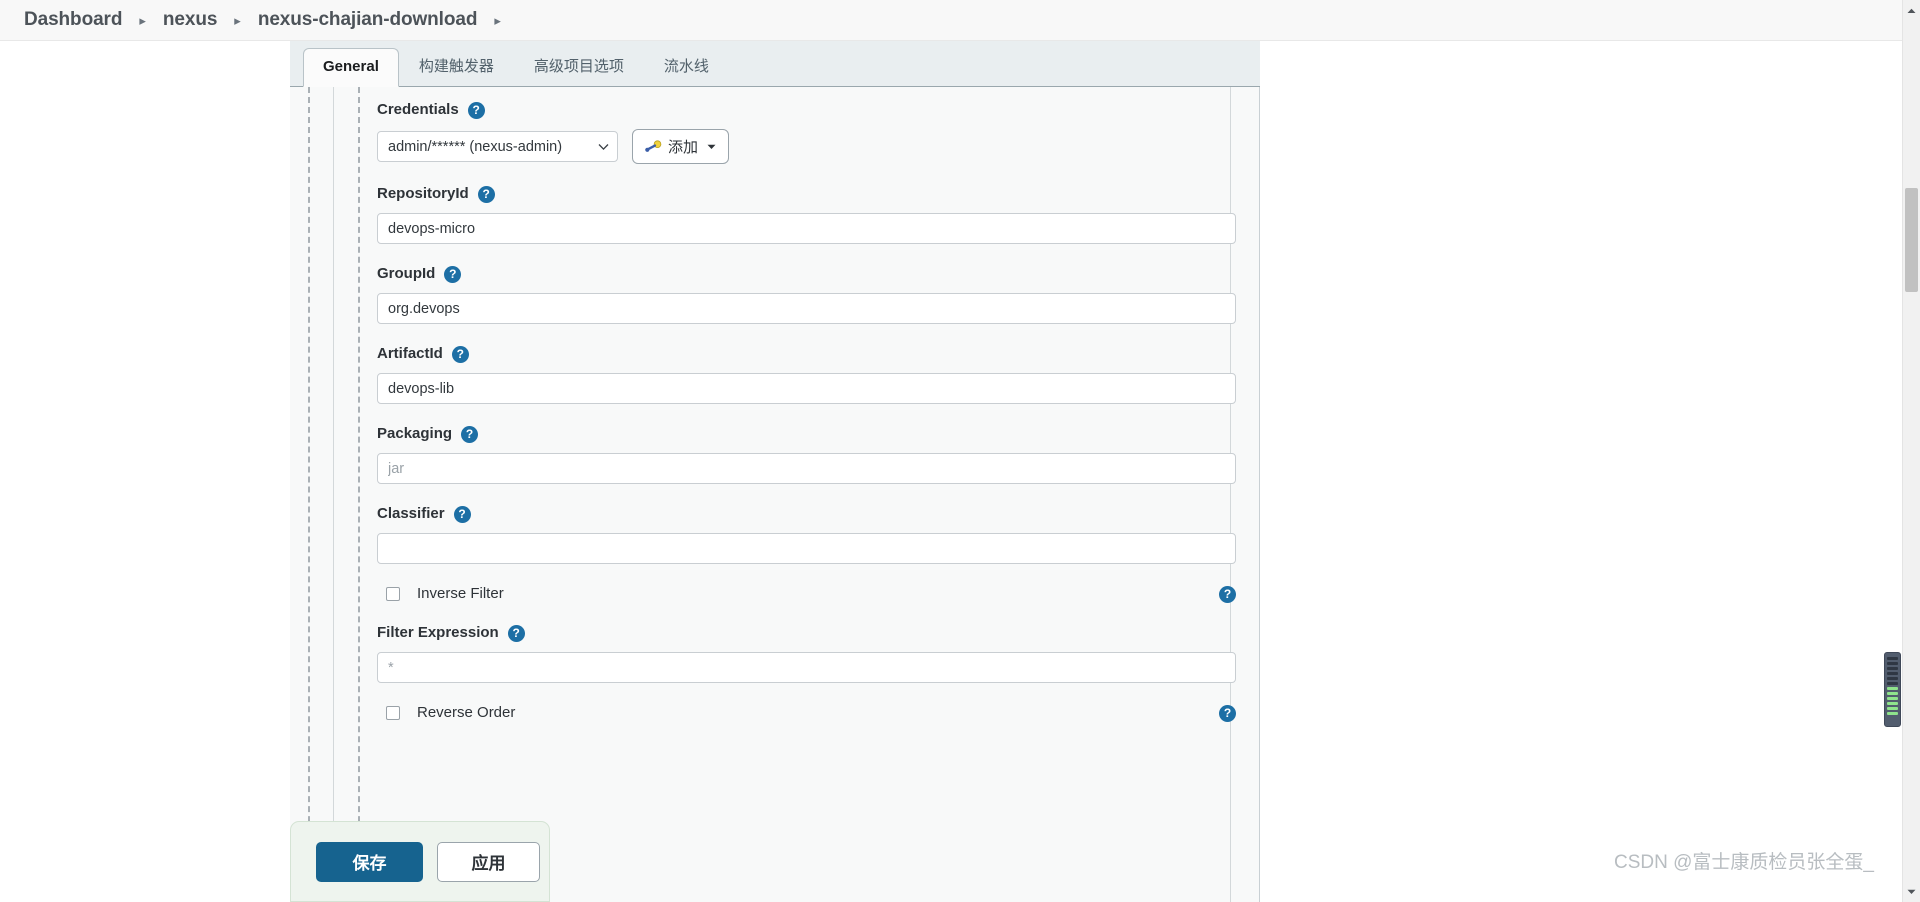 Image resolution: width=1920 pixels, height=902 pixels. I want to click on scrollbar-thumb, so click(1911, 240).